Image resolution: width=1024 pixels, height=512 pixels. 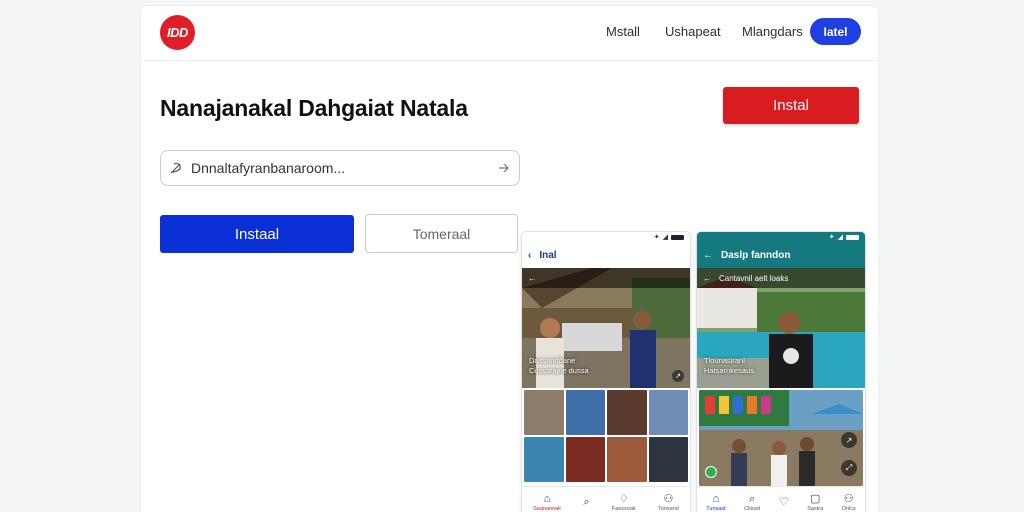 What do you see at coordinates (848, 509) in the screenshot?
I see `tab-label: Onlcs` at bounding box center [848, 509].